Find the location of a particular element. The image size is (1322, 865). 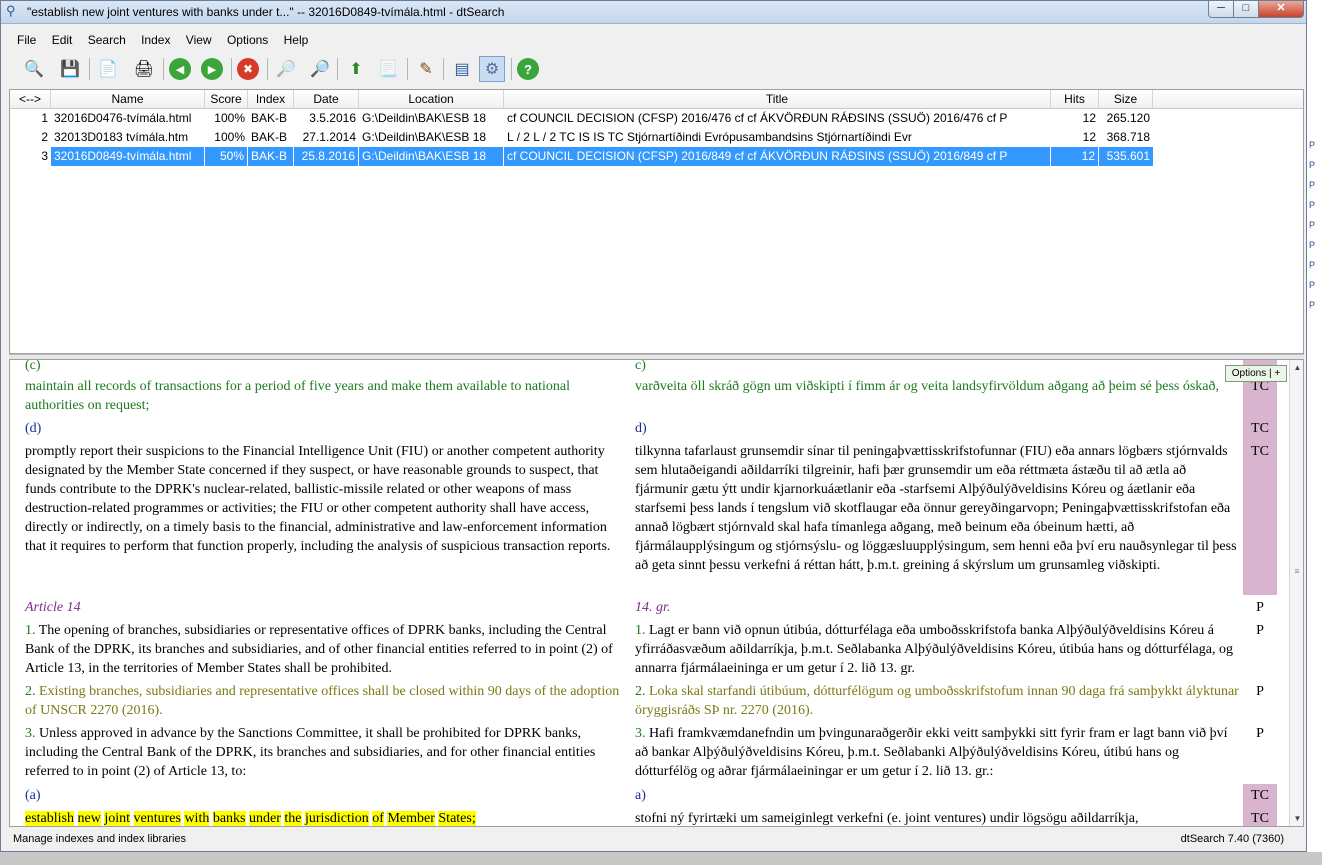

background-window-strip: PPPPPPPPP is located at coordinates (1314, 432).